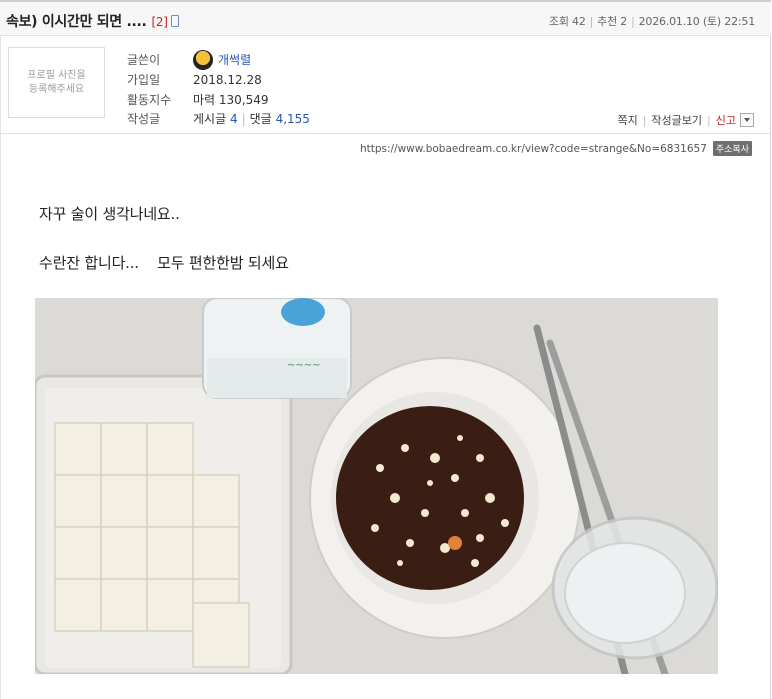 The width and height of the screenshot is (772, 699). What do you see at coordinates (726, 120) in the screenshot?
I see `report-link: 신고` at bounding box center [726, 120].